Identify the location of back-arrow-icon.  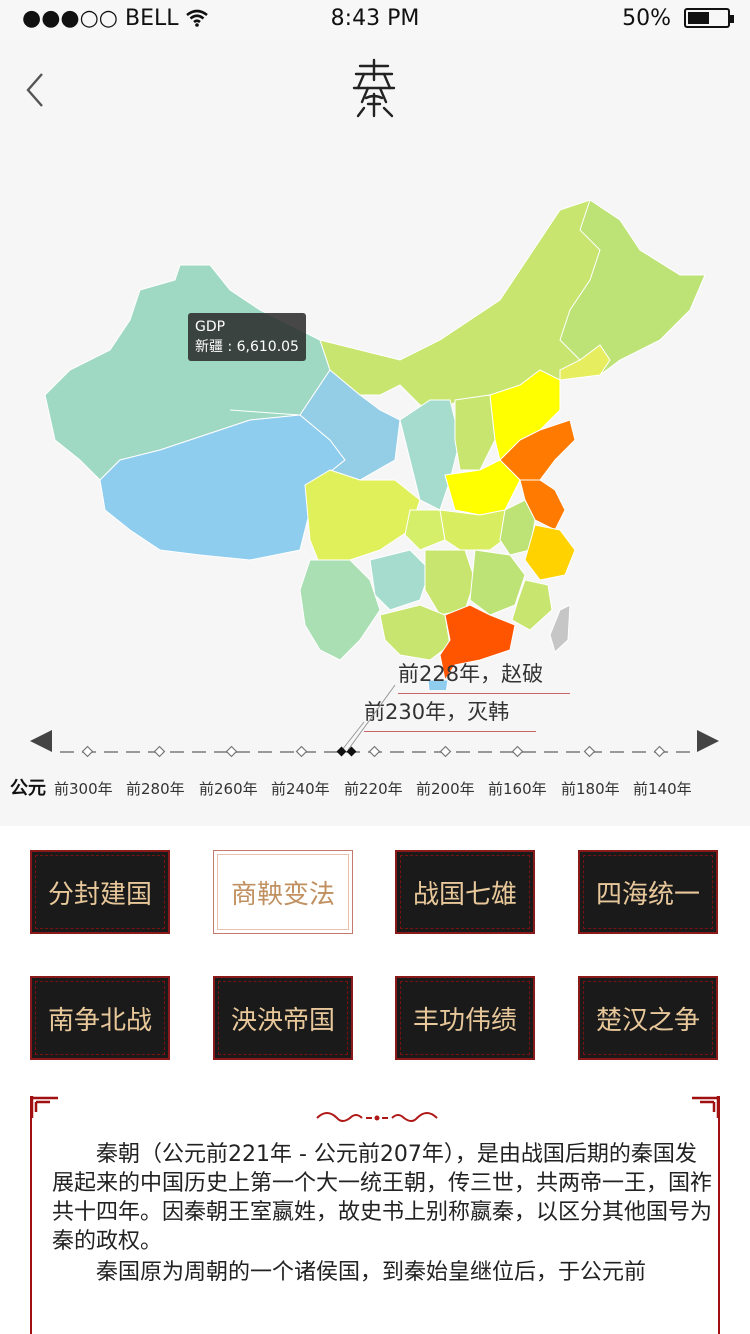
(37, 90).